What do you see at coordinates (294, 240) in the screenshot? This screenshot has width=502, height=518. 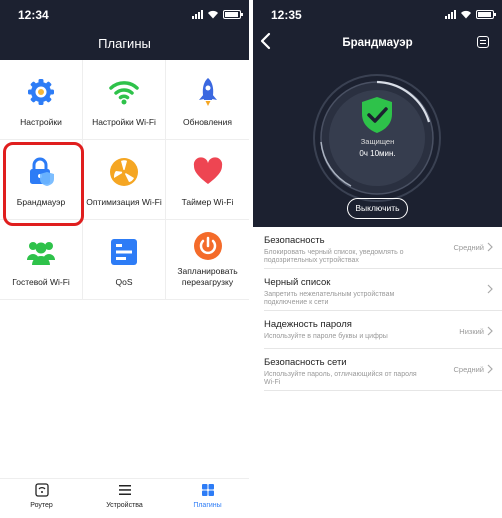 I see `item-title: Безопасность` at bounding box center [294, 240].